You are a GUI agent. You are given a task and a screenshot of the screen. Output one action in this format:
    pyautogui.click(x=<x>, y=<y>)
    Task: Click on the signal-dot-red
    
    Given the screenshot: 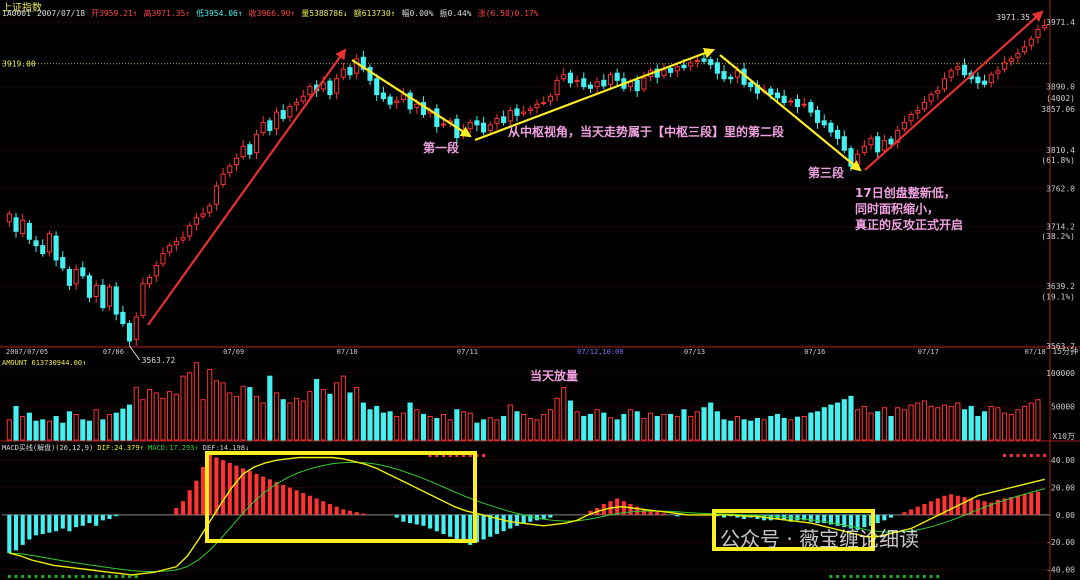 What is the action you would take?
    pyautogui.click(x=1045, y=455)
    